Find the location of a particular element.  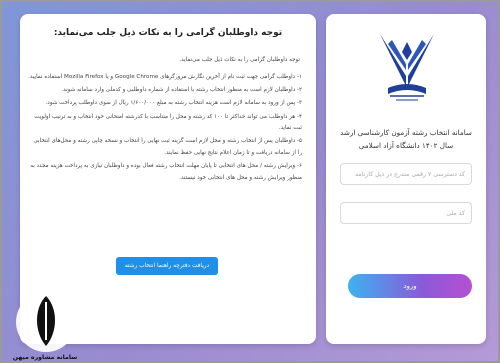

access-code-input is located at coordinates (406, 174).